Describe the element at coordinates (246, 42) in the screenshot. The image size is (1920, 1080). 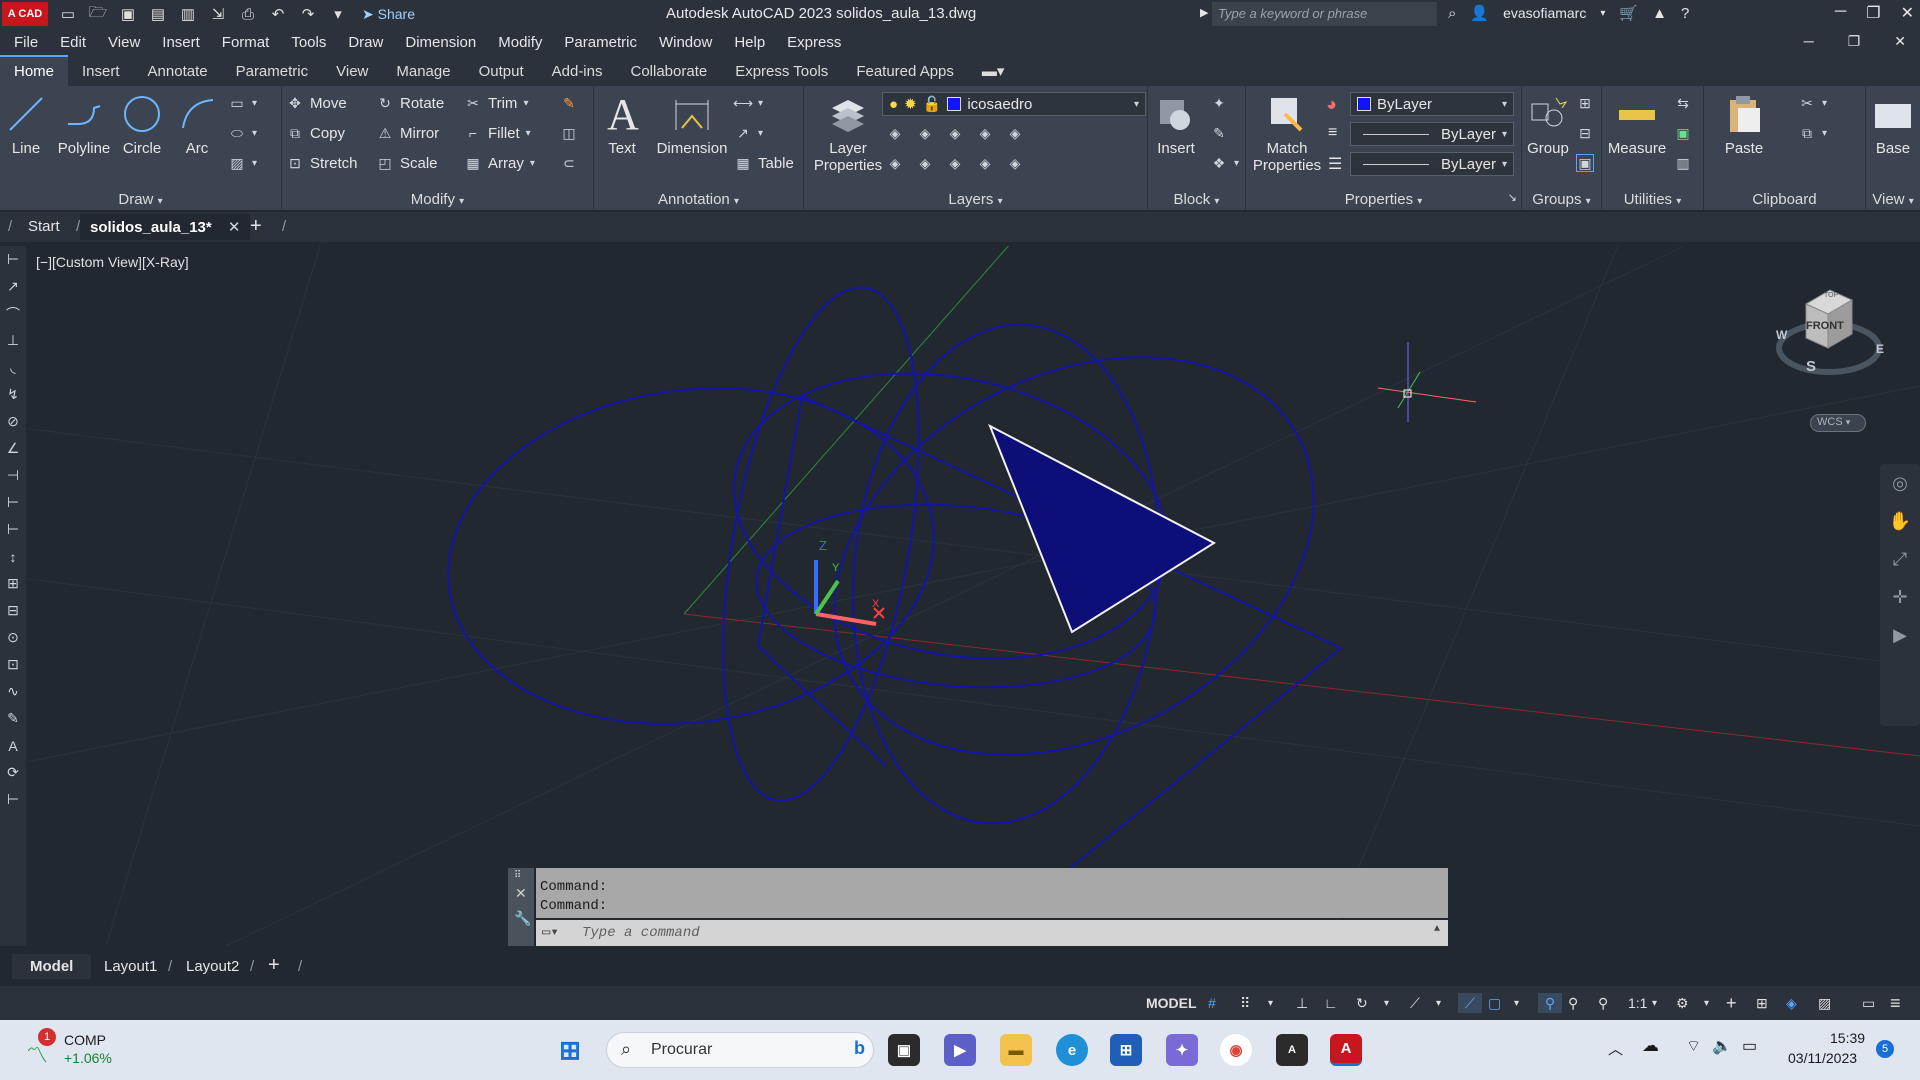
I see `menu-format: Format` at that location.